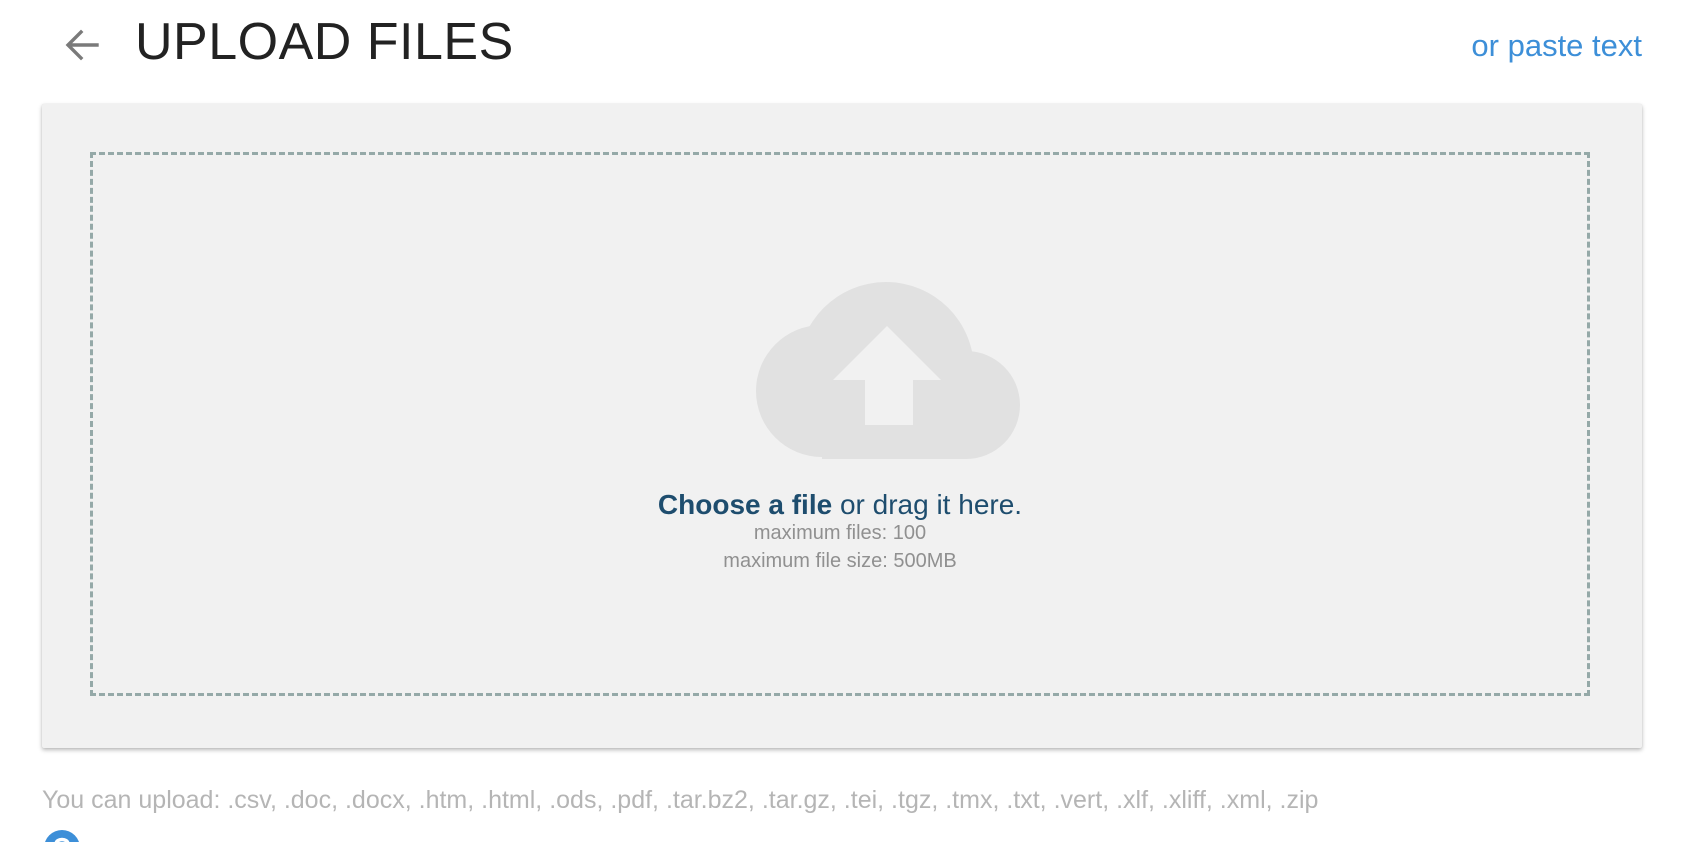  I want to click on arrow-left-icon, so click(82, 45).